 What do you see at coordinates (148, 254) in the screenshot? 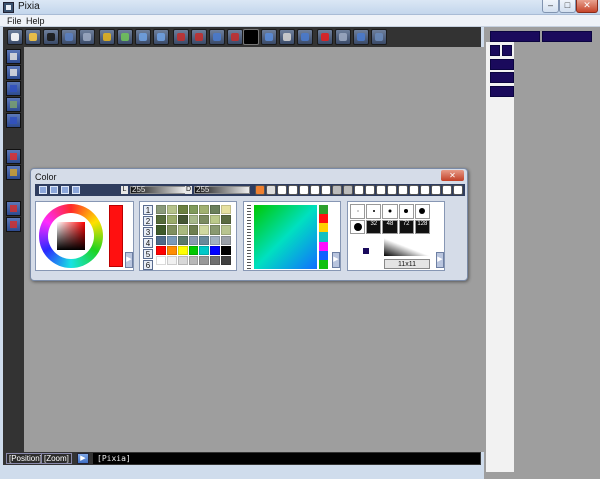
I see `palette-page-5: 5` at bounding box center [148, 254].